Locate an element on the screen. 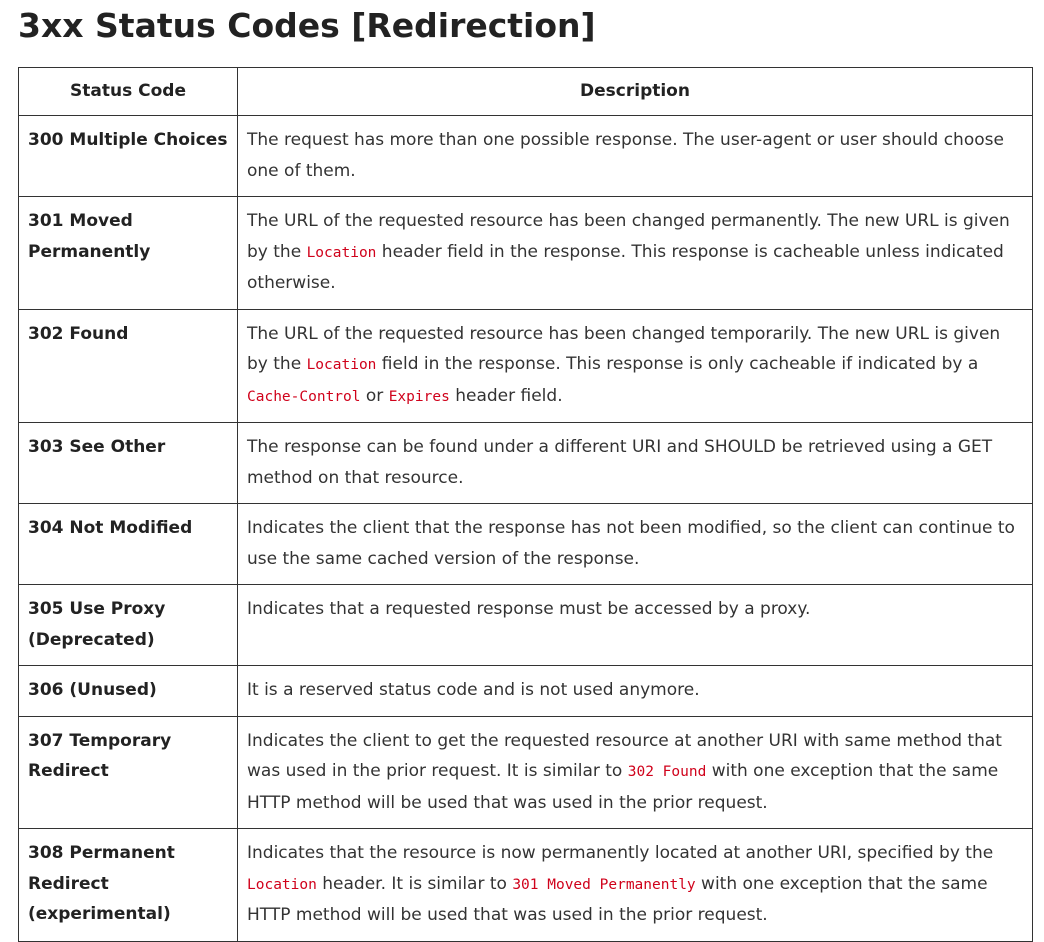  status-code-cell: 301 Moved Permanently is located at coordinates (128, 253).